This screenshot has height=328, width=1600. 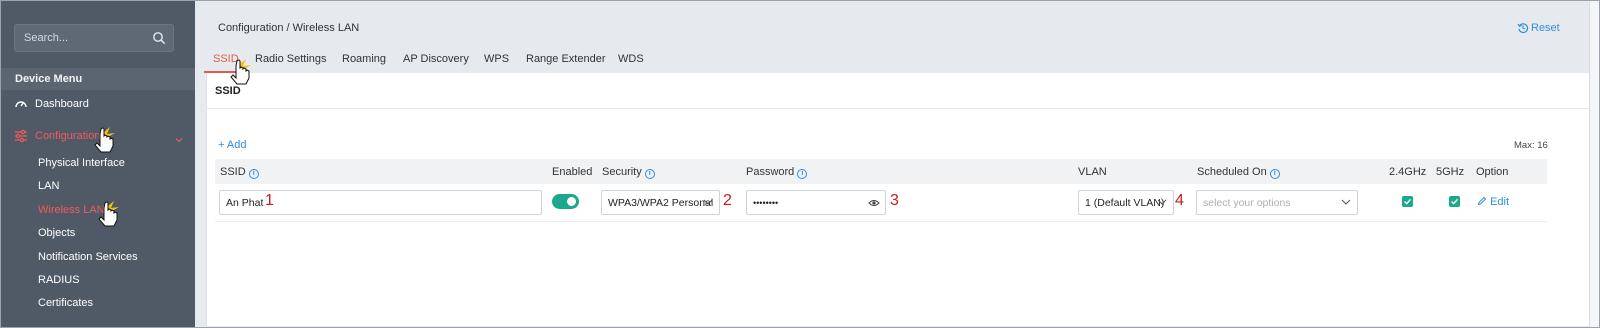 I want to click on sidebar-item-certificates: Certificates, so click(x=65, y=303).